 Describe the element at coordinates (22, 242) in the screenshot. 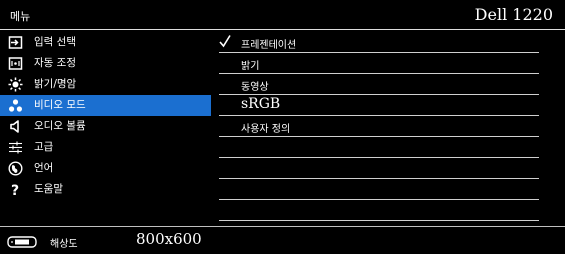

I see `monitor-icon` at that location.